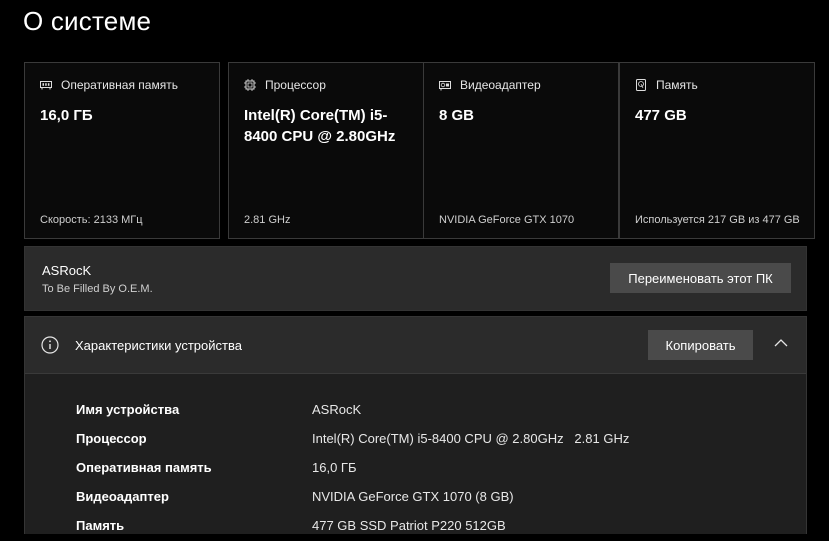 Image resolution: width=829 pixels, height=541 pixels. I want to click on device-specs-title: Характеристики устройства, so click(158, 345).